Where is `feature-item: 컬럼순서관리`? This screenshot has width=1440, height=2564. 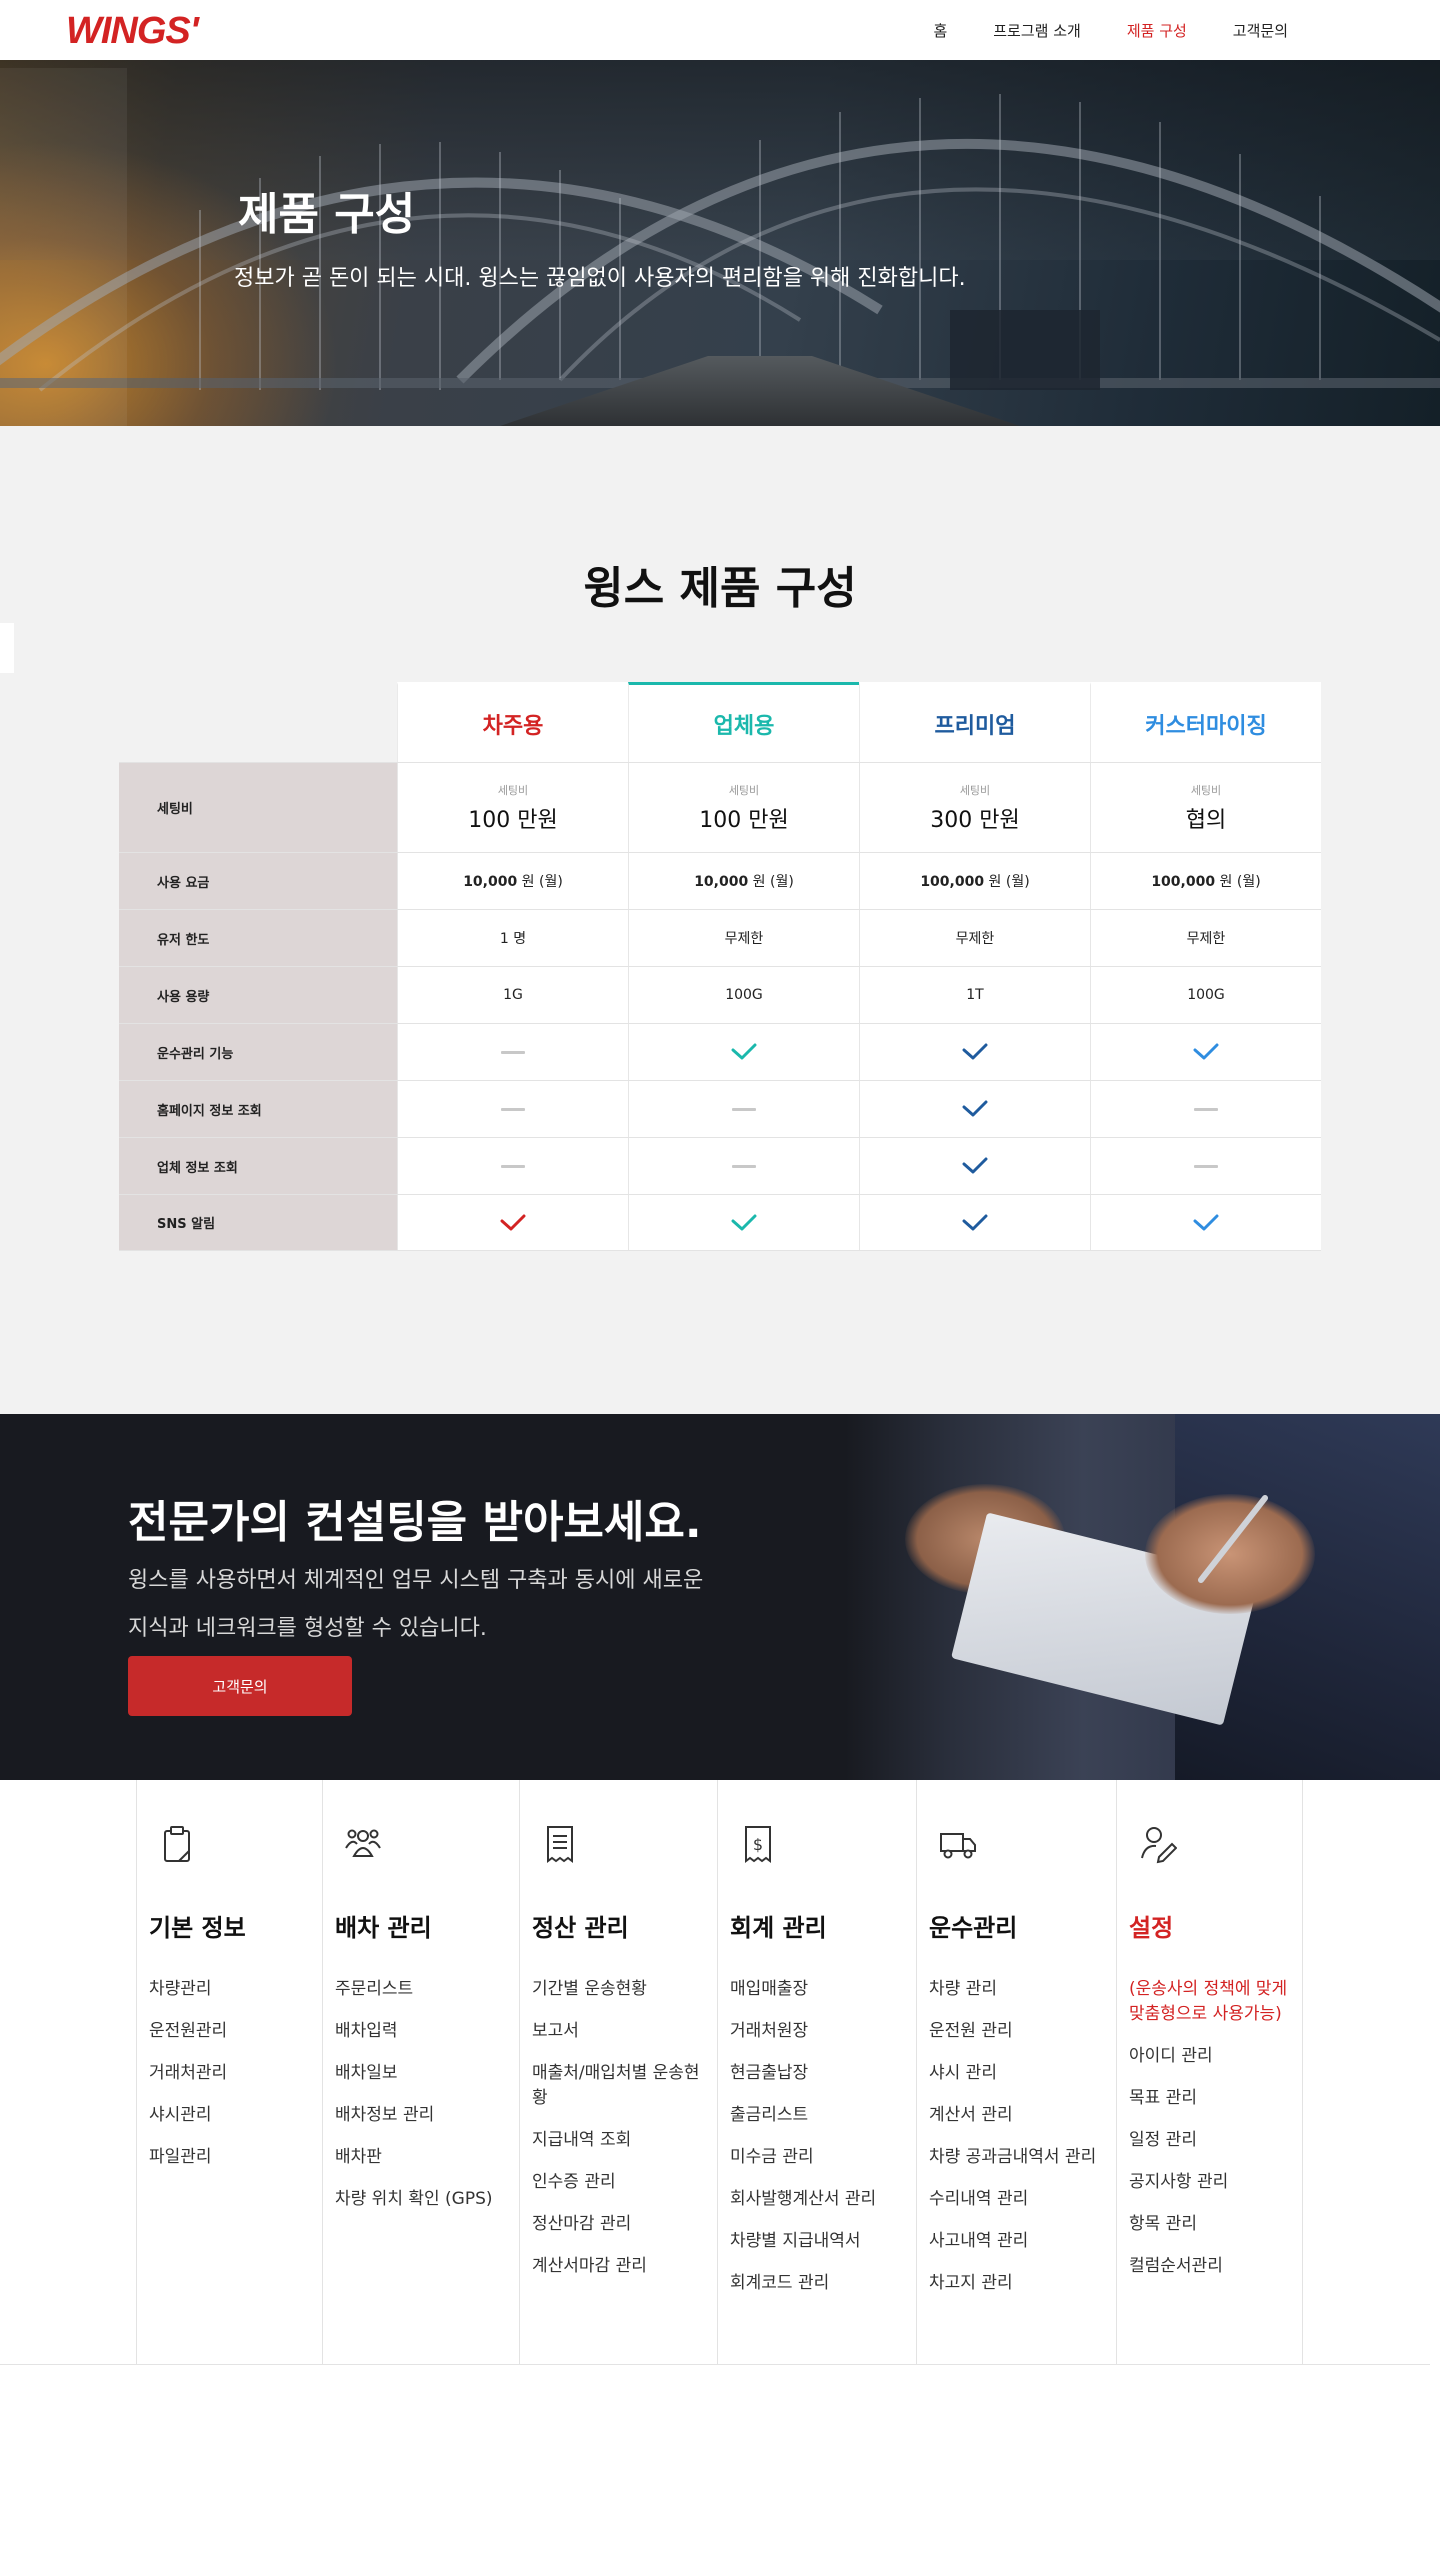 feature-item: 컬럼순서관리 is located at coordinates (1215, 2266).